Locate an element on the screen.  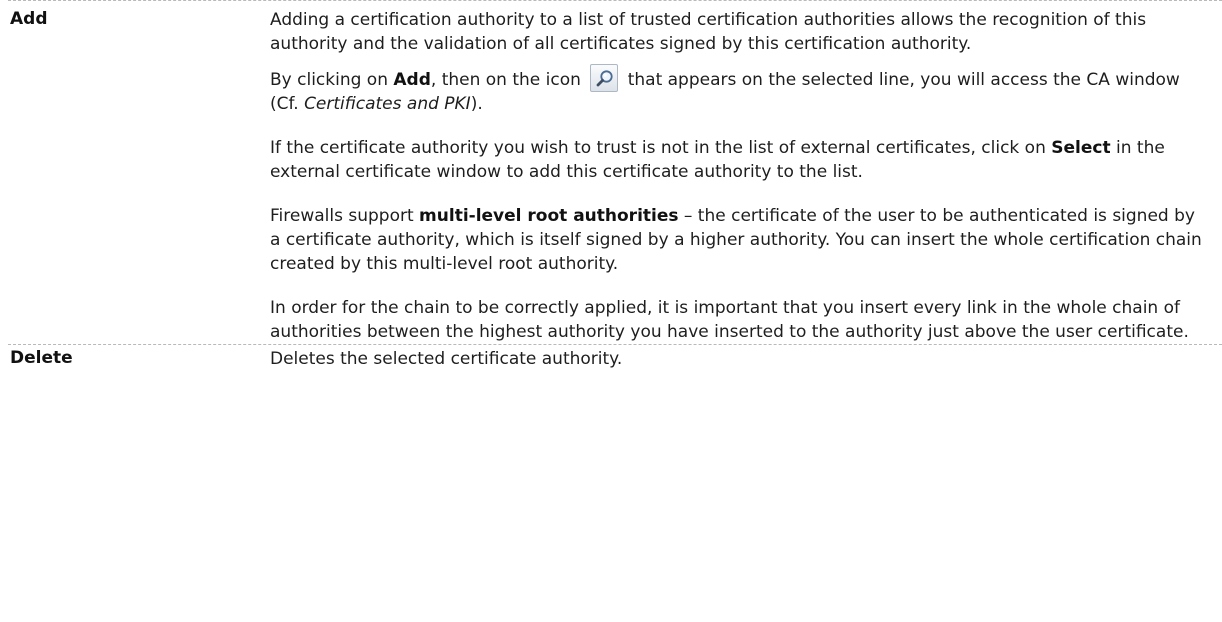
add-keyword: Add is located at coordinates (412, 80).